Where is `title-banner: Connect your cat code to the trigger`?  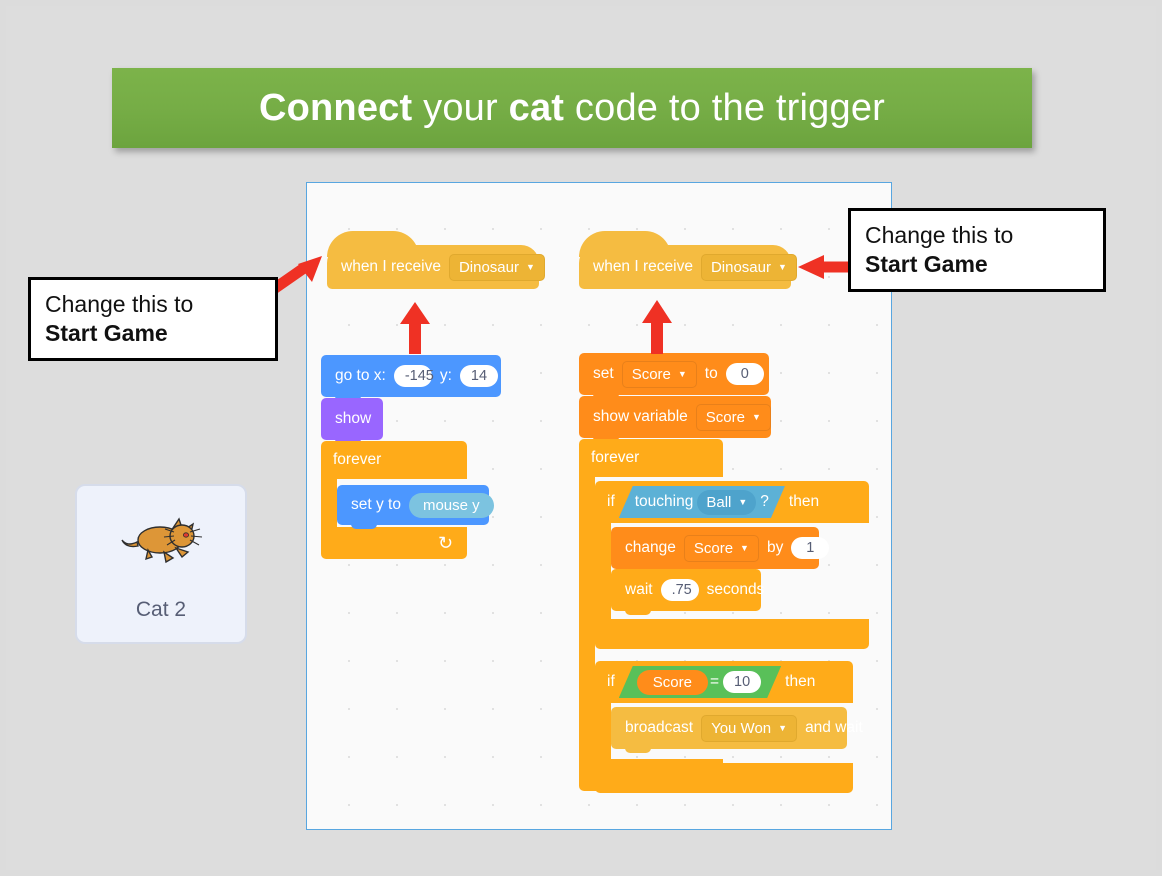 title-banner: Connect your cat code to the trigger is located at coordinates (572, 108).